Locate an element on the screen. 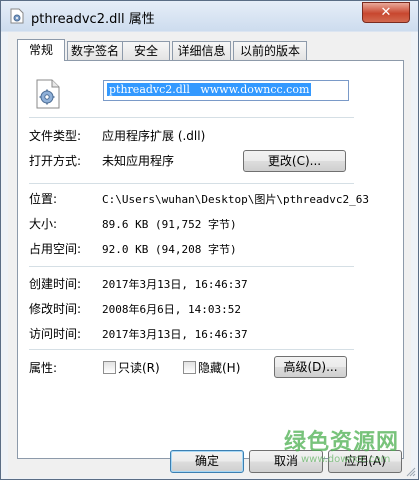 The width and height of the screenshot is (419, 480). size-on-disk-value: 92.0 KB (94,208 字节) is located at coordinates (169, 249).